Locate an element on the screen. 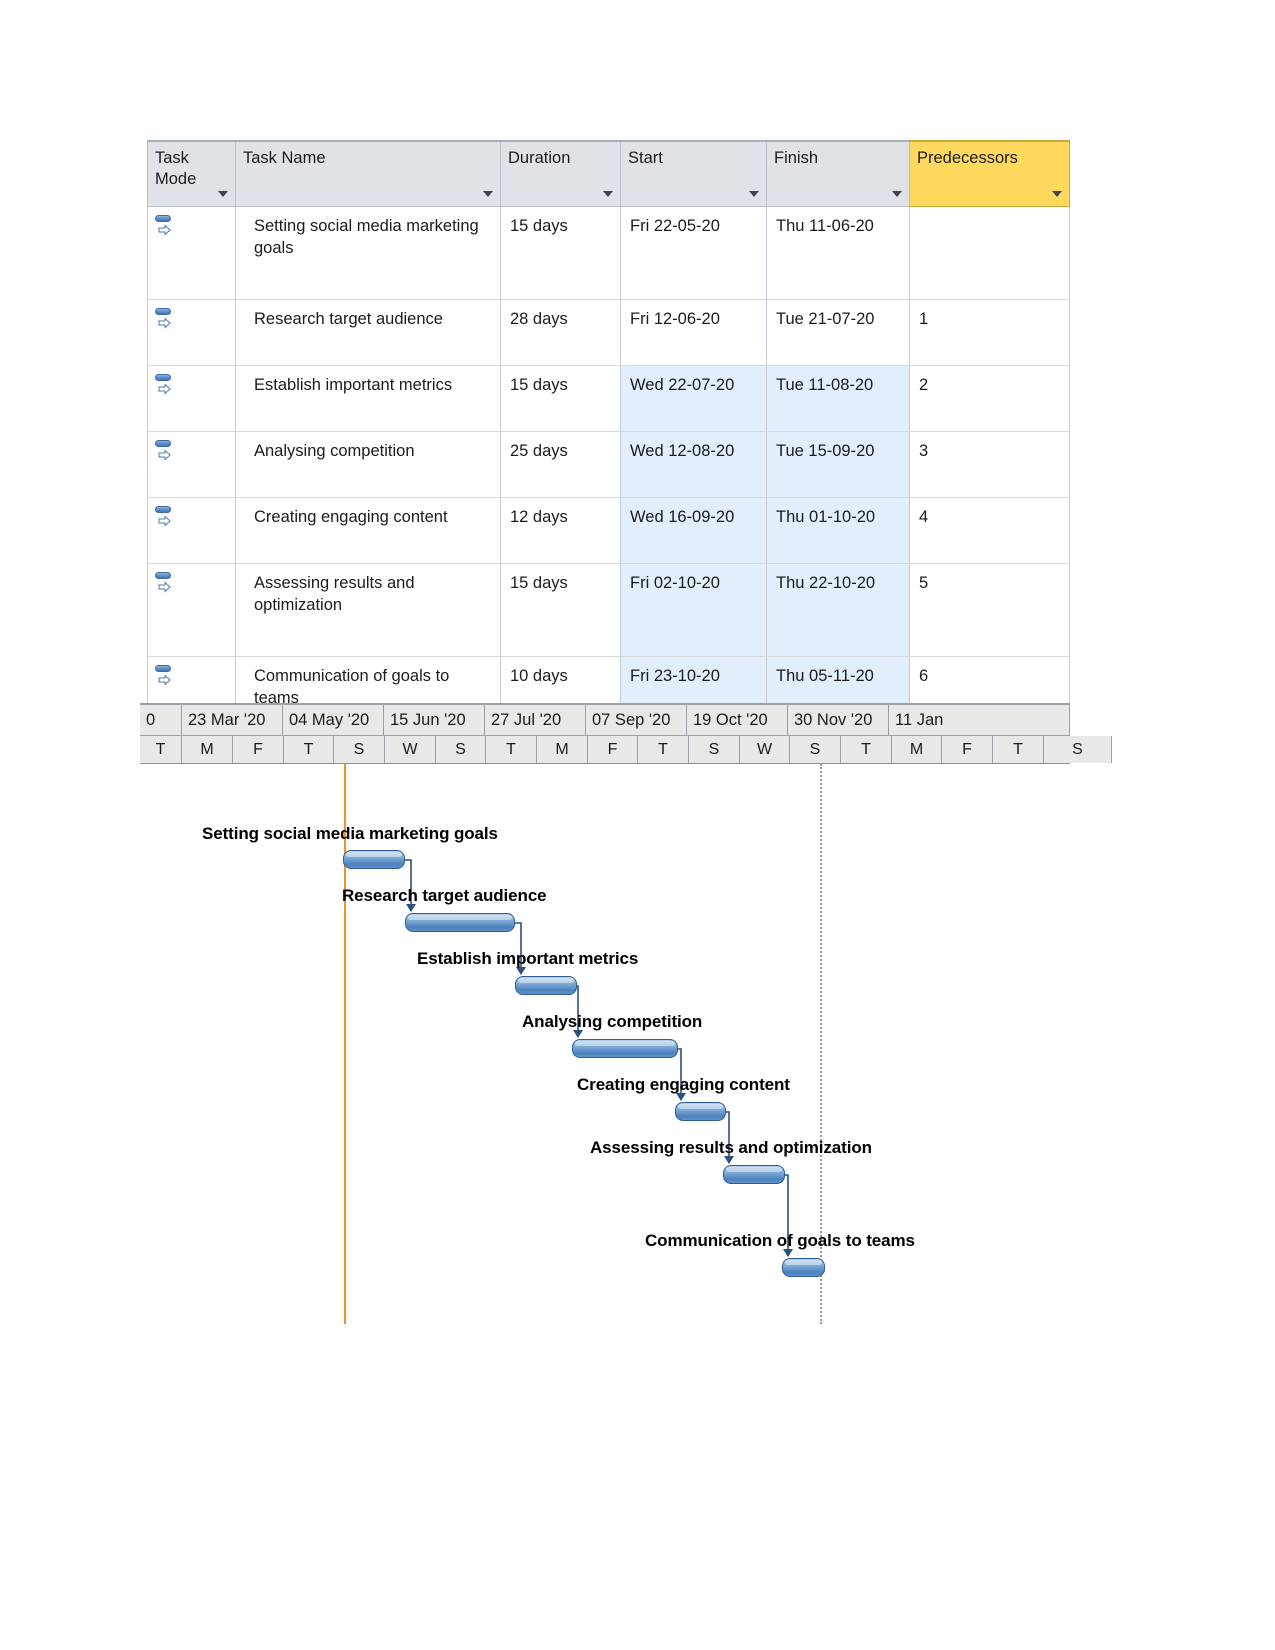  gantt-bar-label: Establish important metrics is located at coordinates (528, 958).